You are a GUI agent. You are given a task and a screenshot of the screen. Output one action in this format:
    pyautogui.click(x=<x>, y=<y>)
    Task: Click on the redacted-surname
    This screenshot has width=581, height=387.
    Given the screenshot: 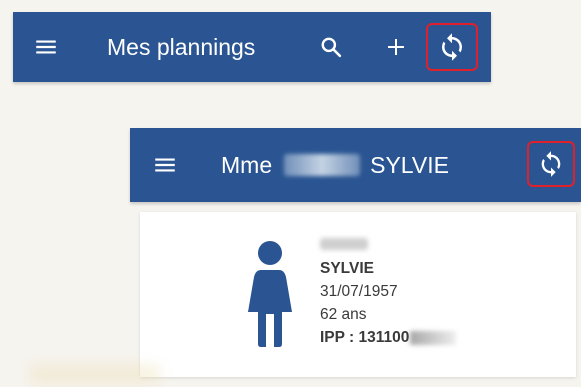 What is the action you would take?
    pyautogui.click(x=322, y=165)
    